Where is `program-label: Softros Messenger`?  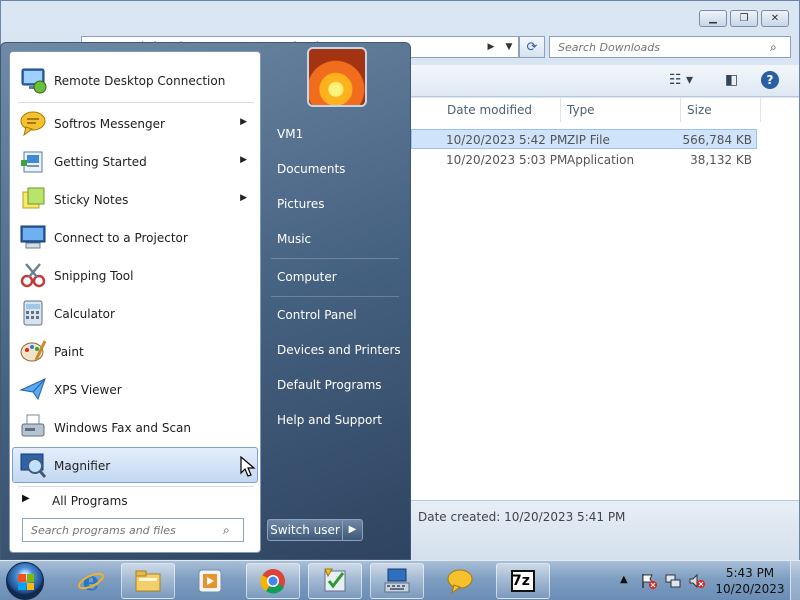 program-label: Softros Messenger is located at coordinates (109, 124).